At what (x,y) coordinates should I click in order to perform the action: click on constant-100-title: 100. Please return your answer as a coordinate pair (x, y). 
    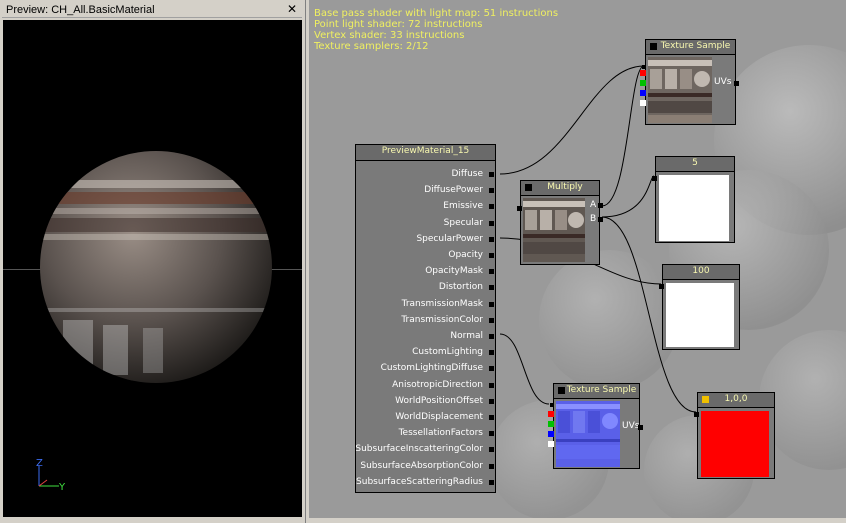
    Looking at the image, I should click on (701, 271).